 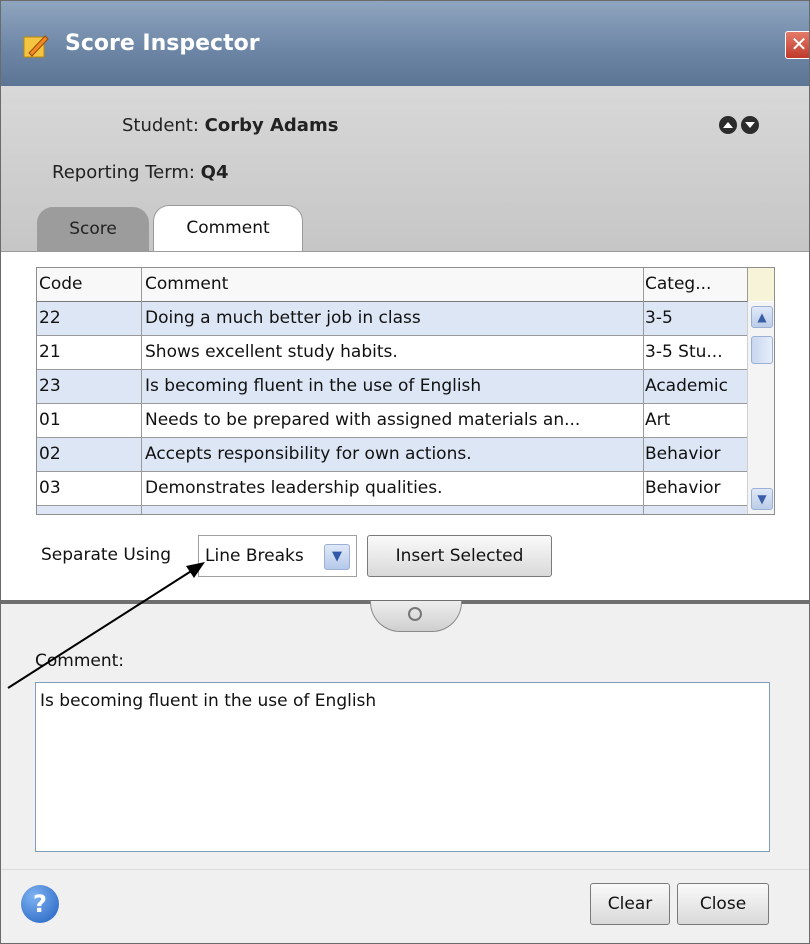 I want to click on cell-comment: Doing a much better job in class, so click(x=283, y=318).